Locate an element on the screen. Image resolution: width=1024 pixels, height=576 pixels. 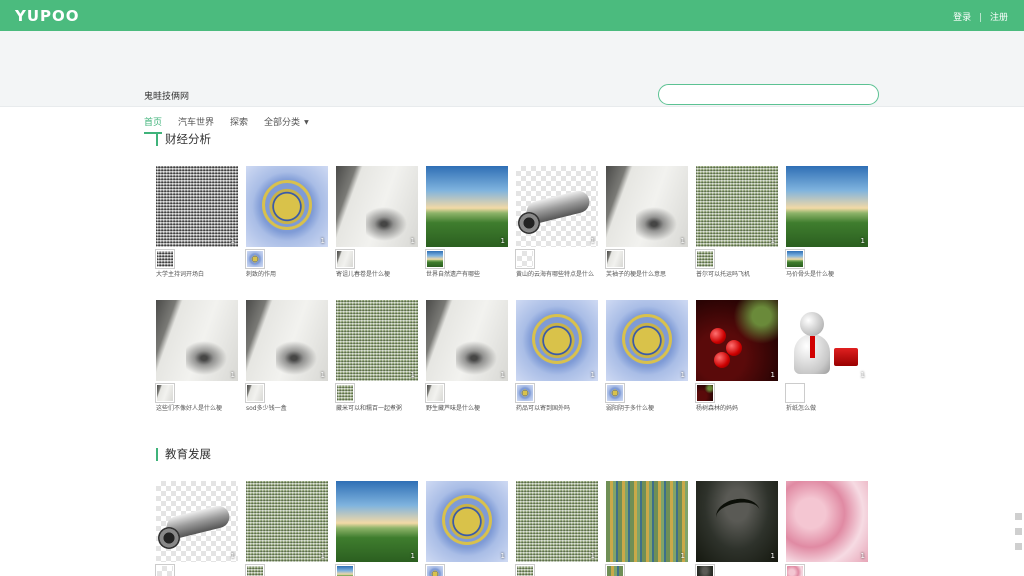
nav-all-categories: 全部分类 ▼ is located at coordinates (286, 124).